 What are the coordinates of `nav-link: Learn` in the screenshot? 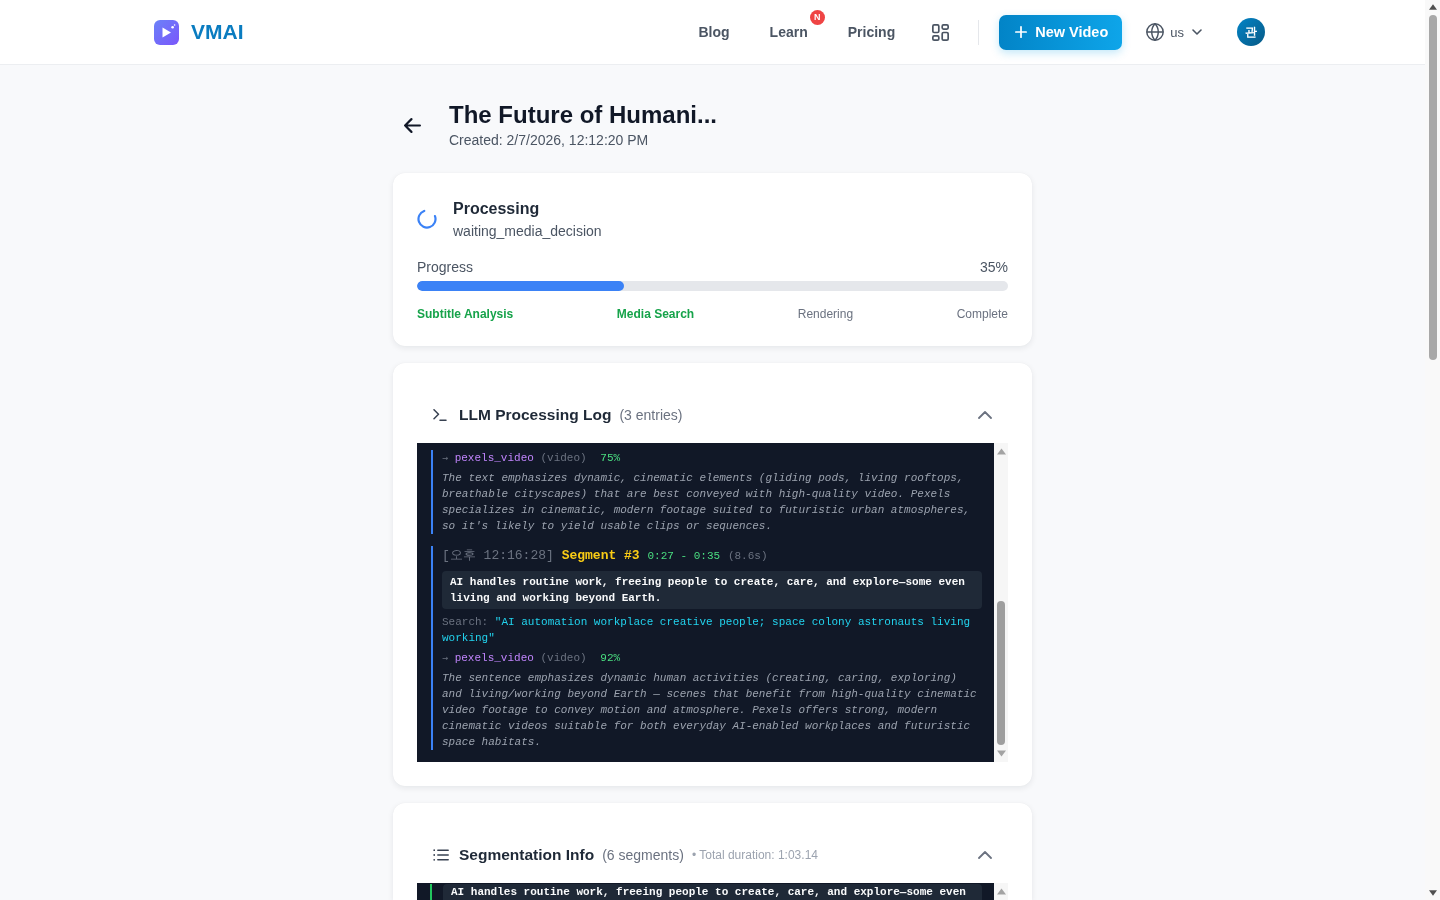 It's located at (788, 32).